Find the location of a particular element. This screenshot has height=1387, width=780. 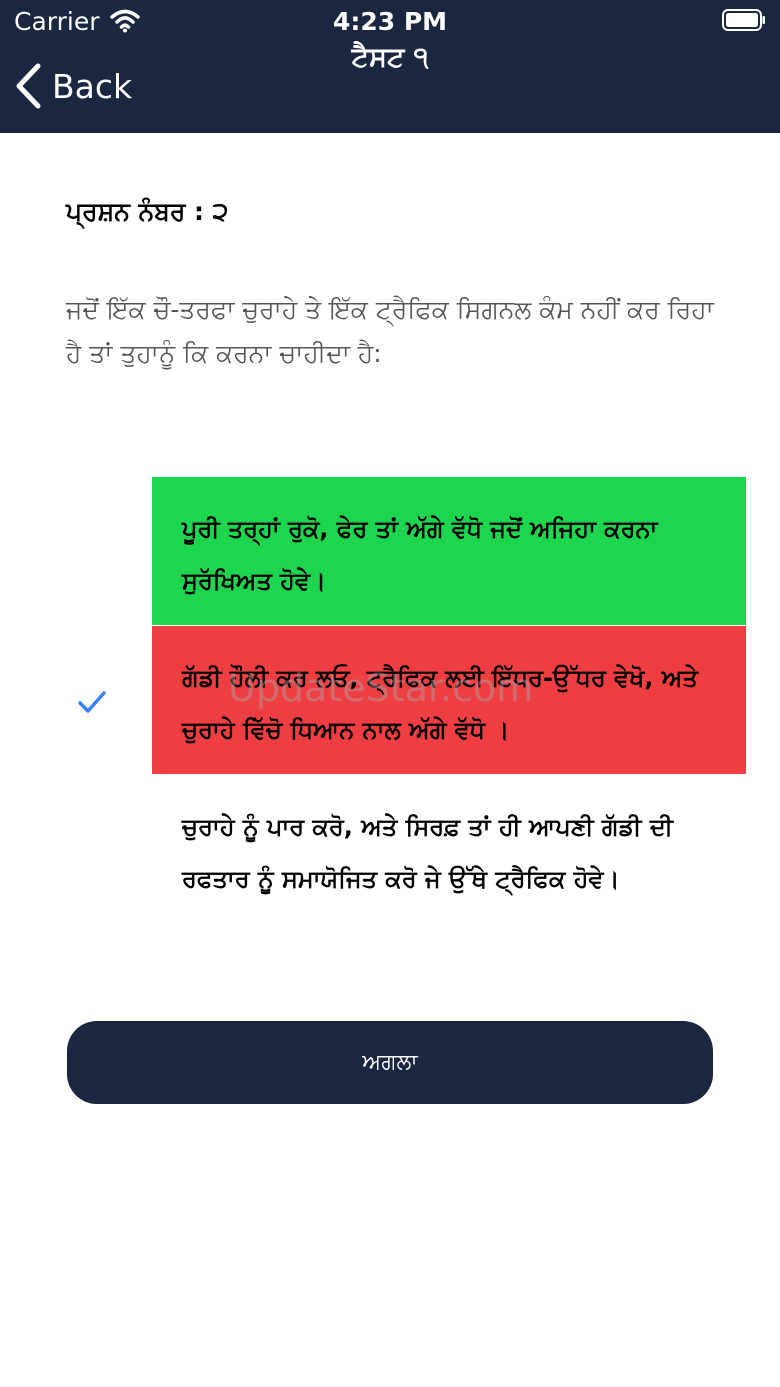

next-button: ਅਗਲਾ is located at coordinates (390, 1062).